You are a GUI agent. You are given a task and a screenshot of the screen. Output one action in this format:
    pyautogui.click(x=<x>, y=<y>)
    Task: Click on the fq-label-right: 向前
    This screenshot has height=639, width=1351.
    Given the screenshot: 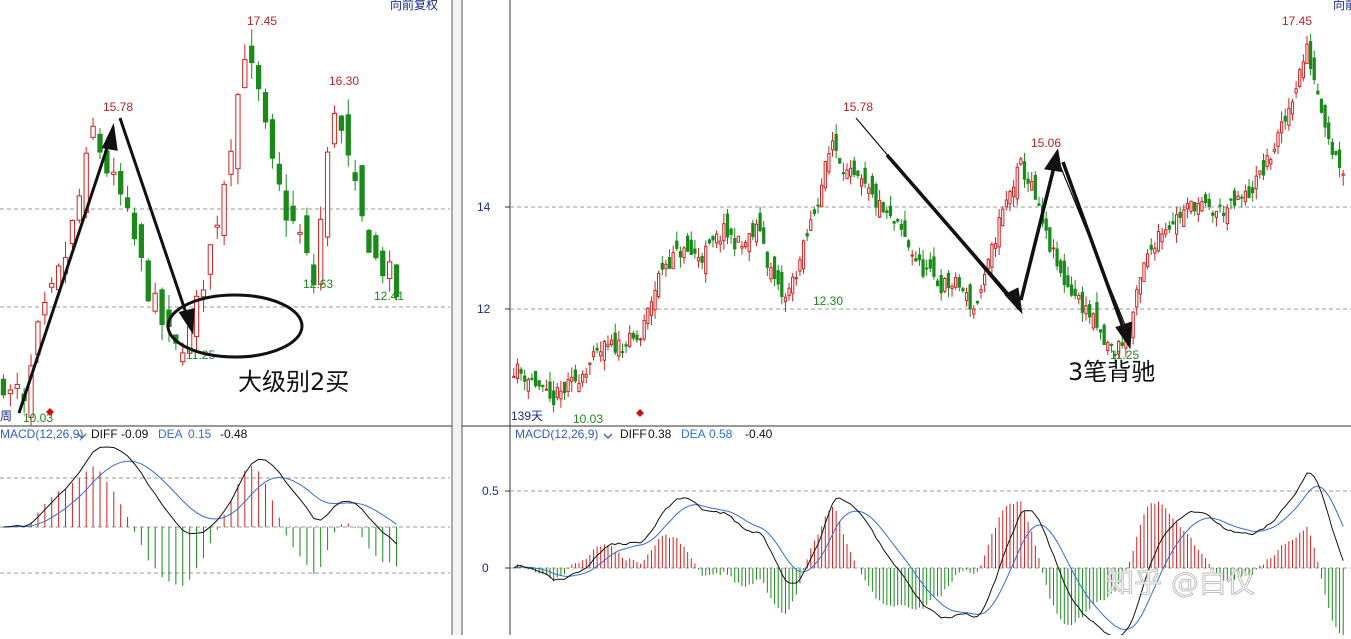 What is the action you would take?
    pyautogui.click(x=1342, y=6)
    